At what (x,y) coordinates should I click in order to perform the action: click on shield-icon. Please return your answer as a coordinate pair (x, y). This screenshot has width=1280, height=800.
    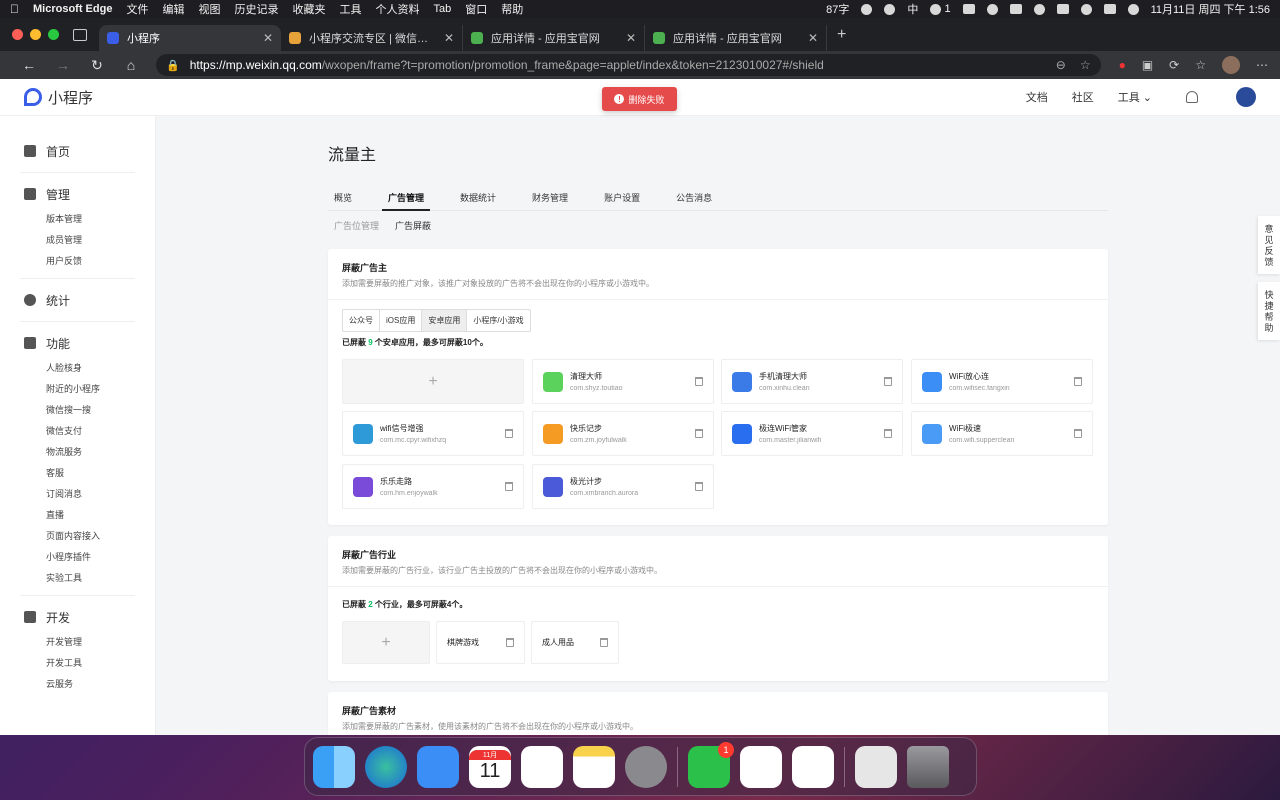
    Looking at the image, I should click on (992, 9).